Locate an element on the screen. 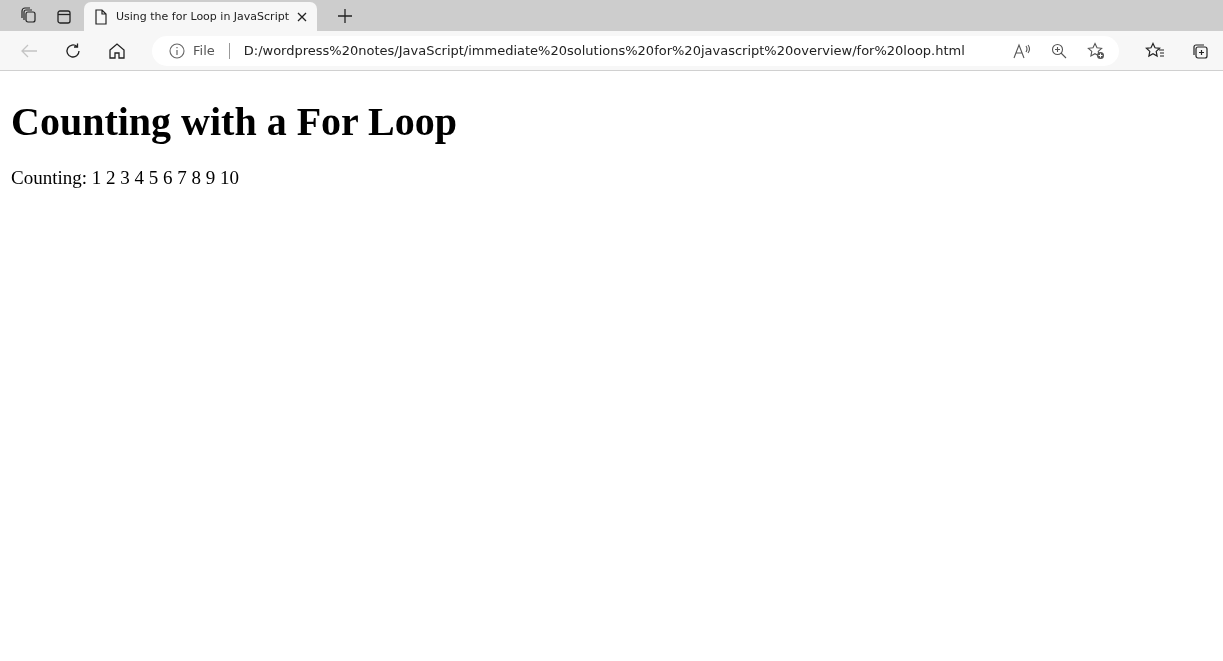 Image resolution: width=1223 pixels, height=661 pixels. browser-tab: Using the for Loop in JavaScript is located at coordinates (200, 16).